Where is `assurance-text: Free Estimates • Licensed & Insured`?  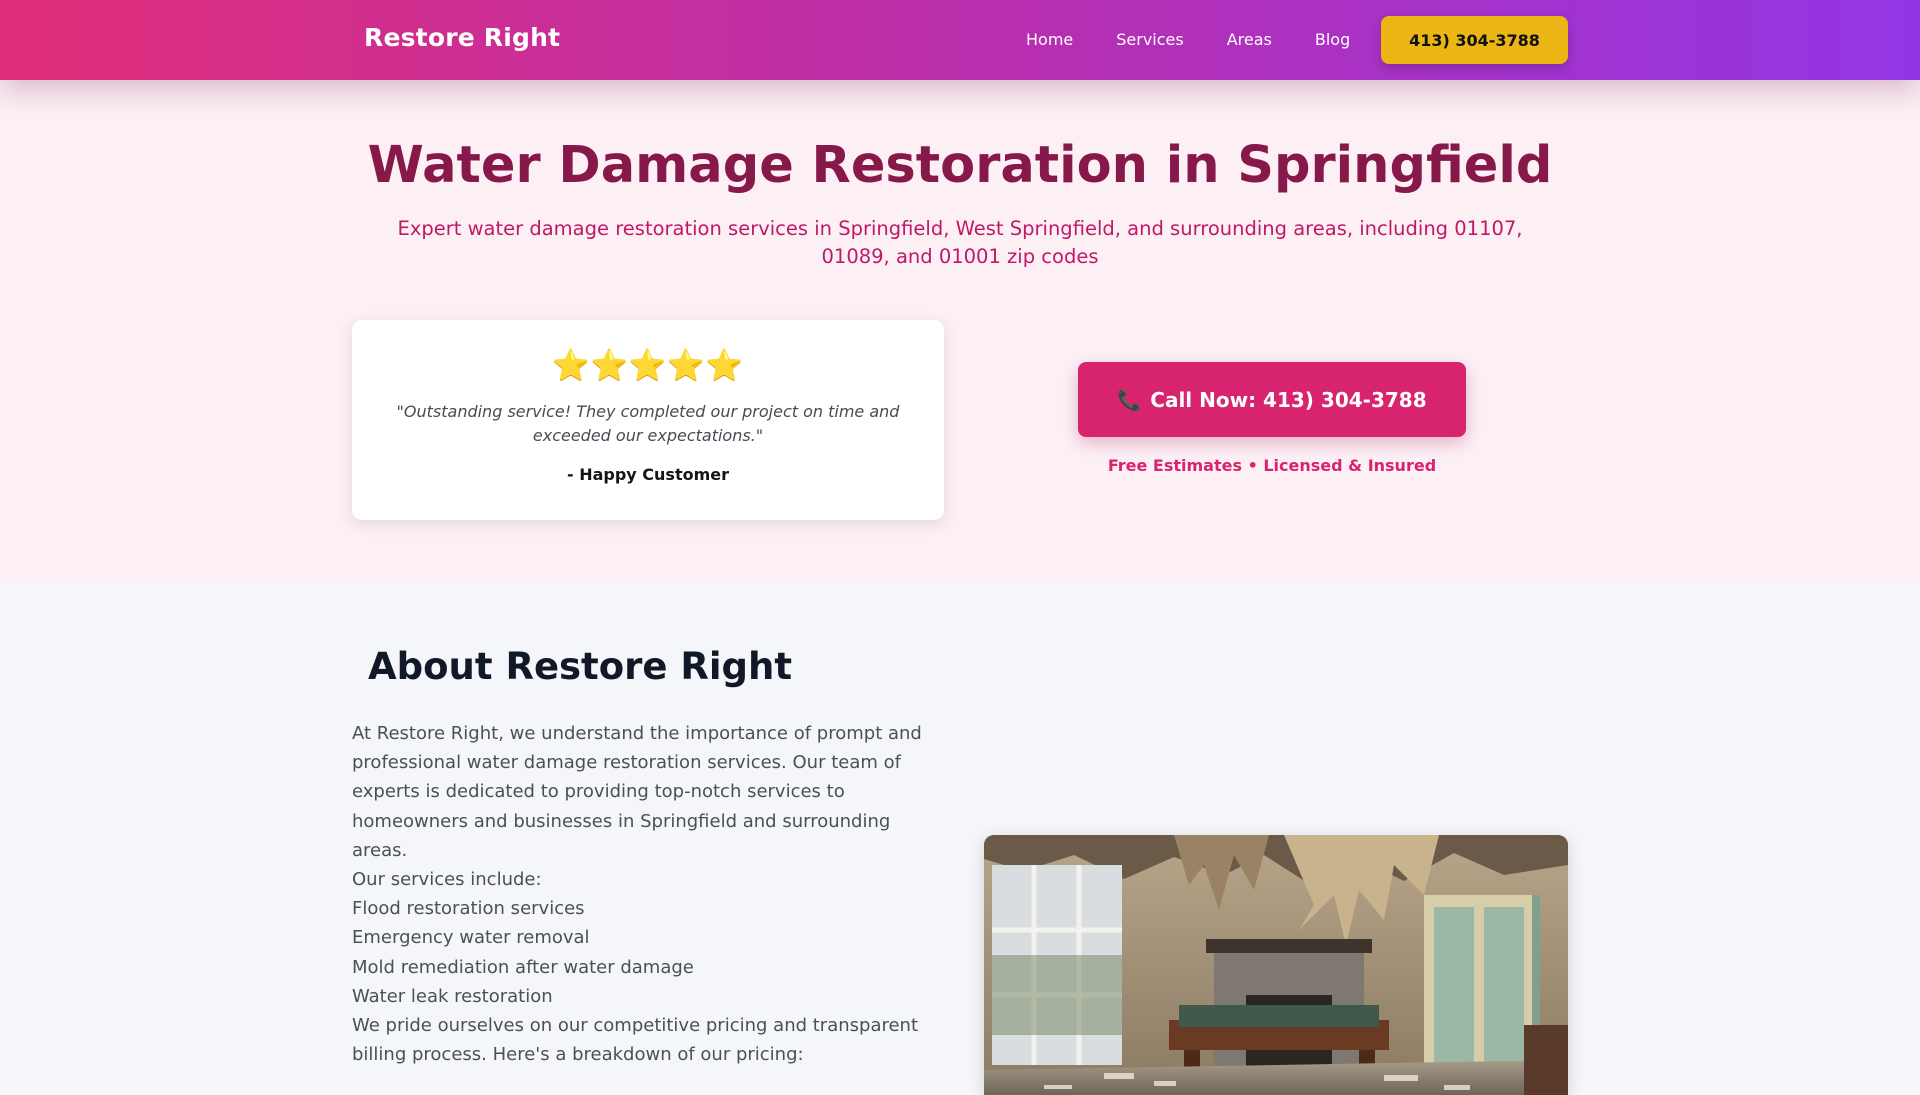
assurance-text: Free Estimates • Licensed & Insured is located at coordinates (1272, 465).